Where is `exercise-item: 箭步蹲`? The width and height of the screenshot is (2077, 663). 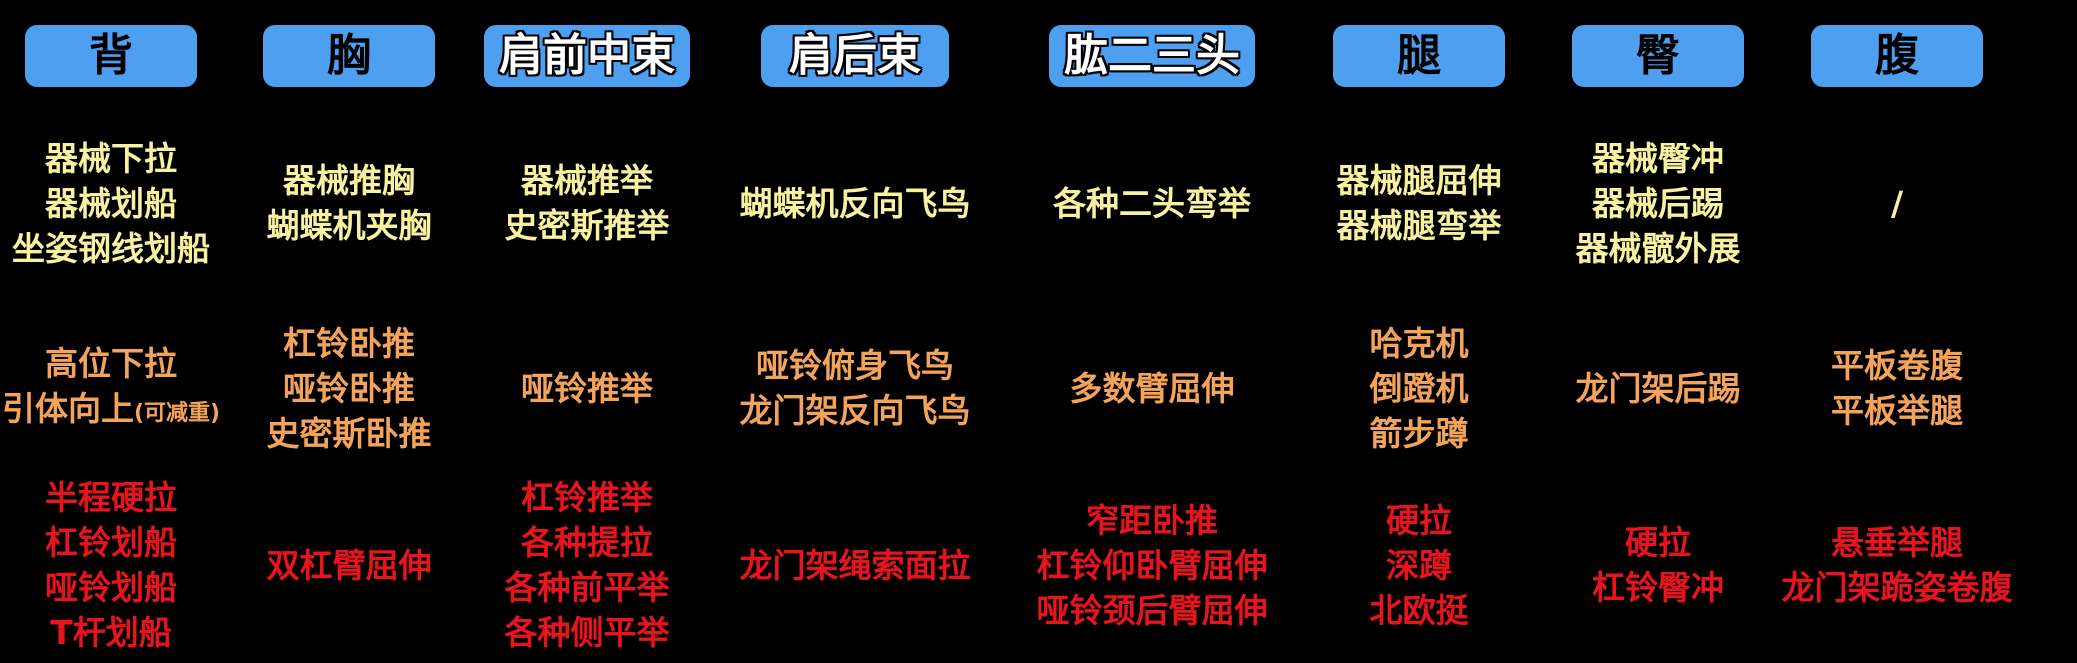
exercise-item: 箭步蹲 is located at coordinates (1419, 433).